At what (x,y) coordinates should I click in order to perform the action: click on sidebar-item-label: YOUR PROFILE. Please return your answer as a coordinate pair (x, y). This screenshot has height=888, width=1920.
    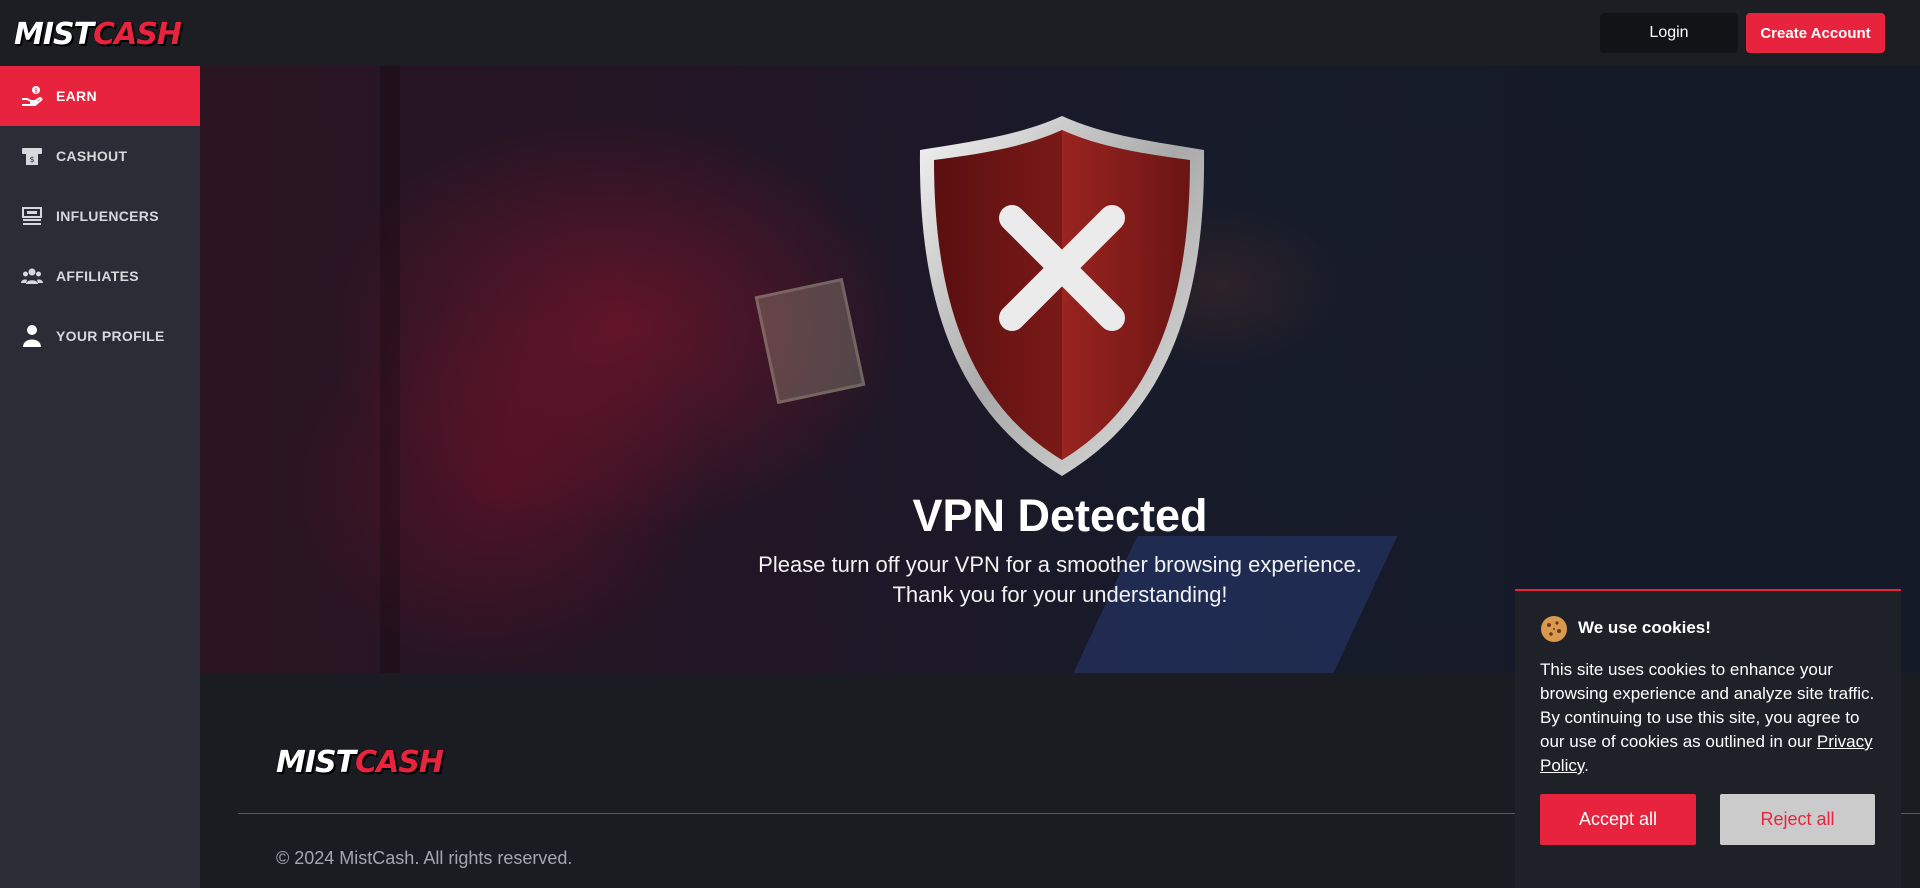
    Looking at the image, I should click on (110, 336).